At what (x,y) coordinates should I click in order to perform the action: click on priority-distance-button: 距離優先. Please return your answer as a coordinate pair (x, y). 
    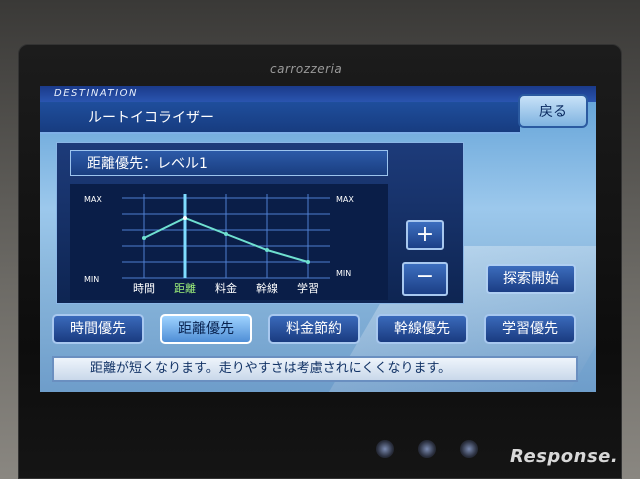
    Looking at the image, I should click on (206, 329).